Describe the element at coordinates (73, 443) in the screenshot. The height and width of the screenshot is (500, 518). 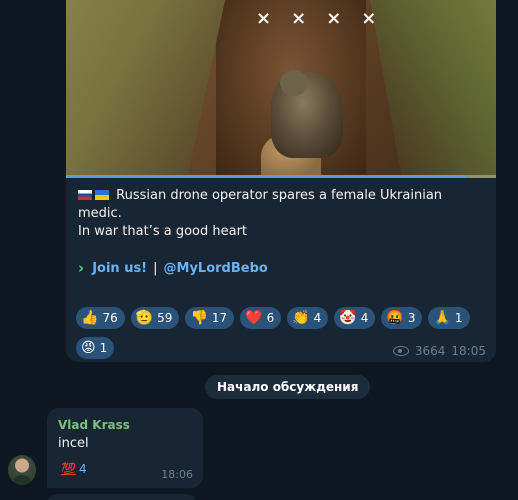
I see `comment-text: incel` at that location.